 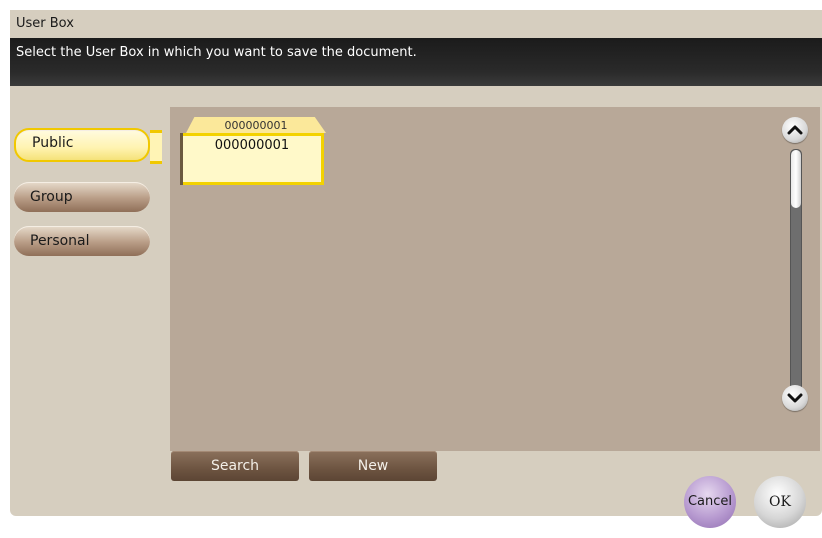 What do you see at coordinates (796, 179) in the screenshot?
I see `scrollbar-thumb` at bounding box center [796, 179].